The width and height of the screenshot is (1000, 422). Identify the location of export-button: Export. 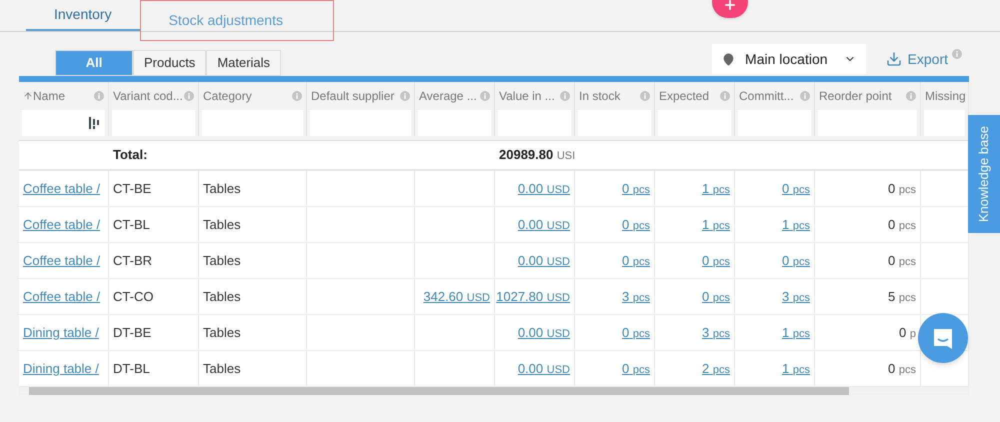
(917, 59).